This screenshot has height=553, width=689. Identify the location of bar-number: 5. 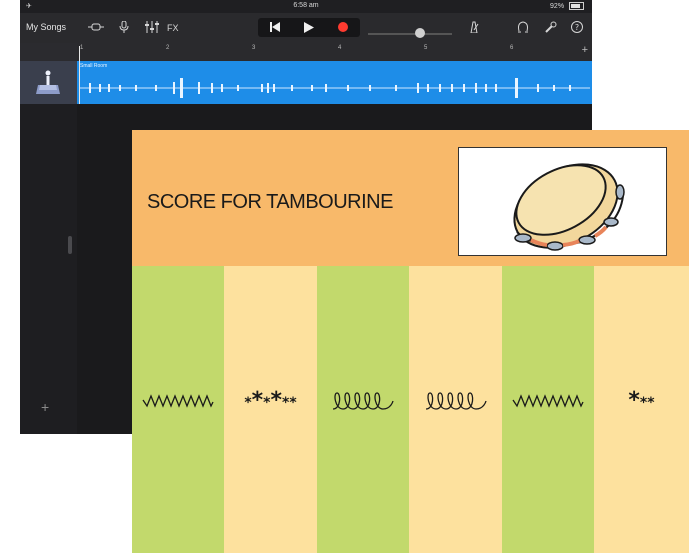
(426, 48).